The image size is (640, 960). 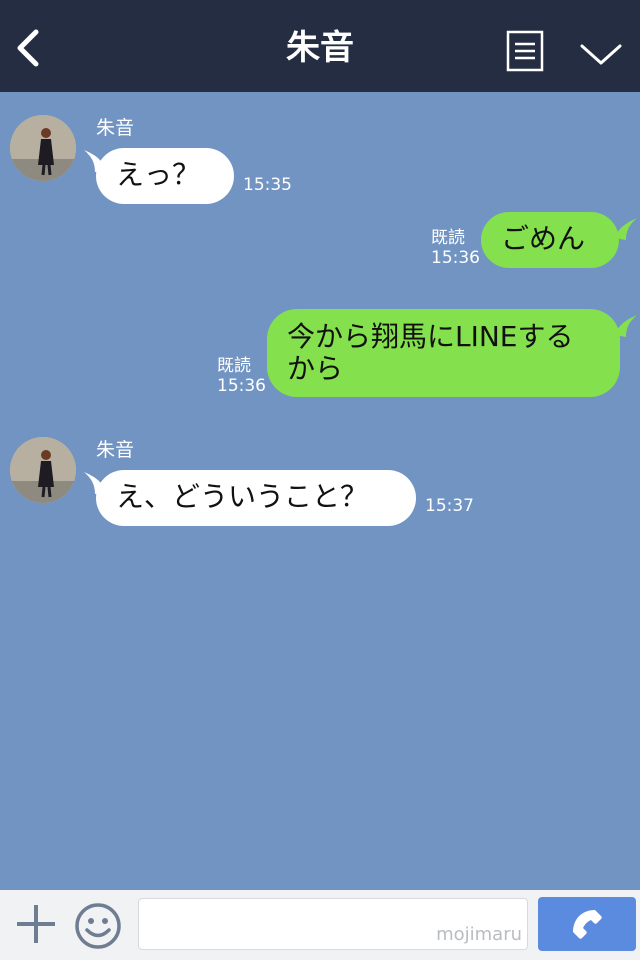 I want to click on chevron-down-icon, so click(x=601, y=53).